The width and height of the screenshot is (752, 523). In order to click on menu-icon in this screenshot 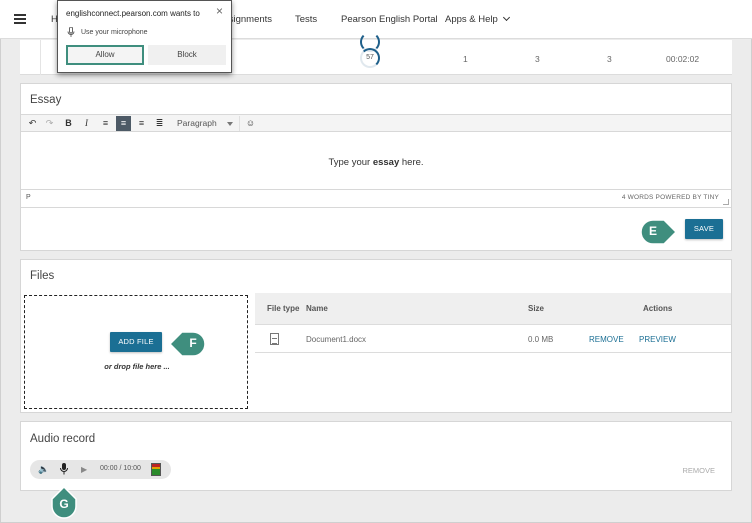, I will do `click(20, 19)`.